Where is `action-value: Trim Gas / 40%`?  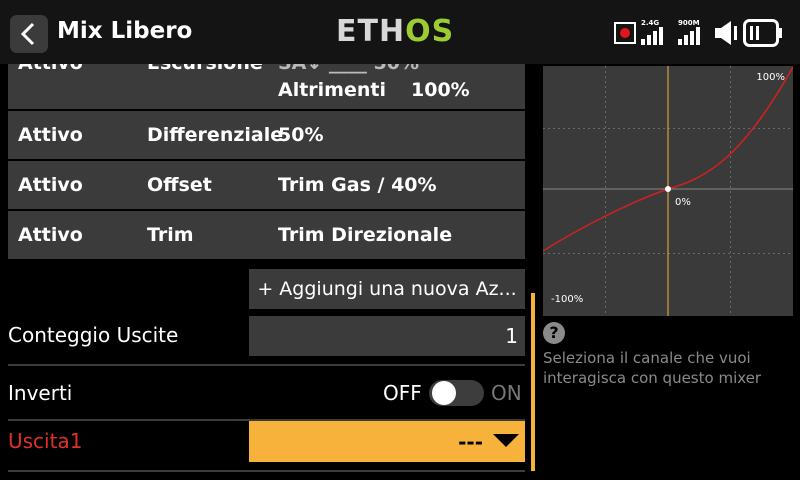 action-value: Trim Gas / 40% is located at coordinates (357, 185).